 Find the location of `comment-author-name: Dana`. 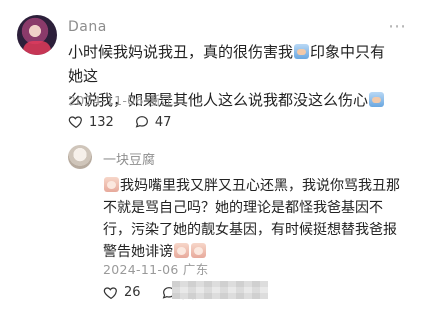

comment-author-name: Dana is located at coordinates (87, 27).